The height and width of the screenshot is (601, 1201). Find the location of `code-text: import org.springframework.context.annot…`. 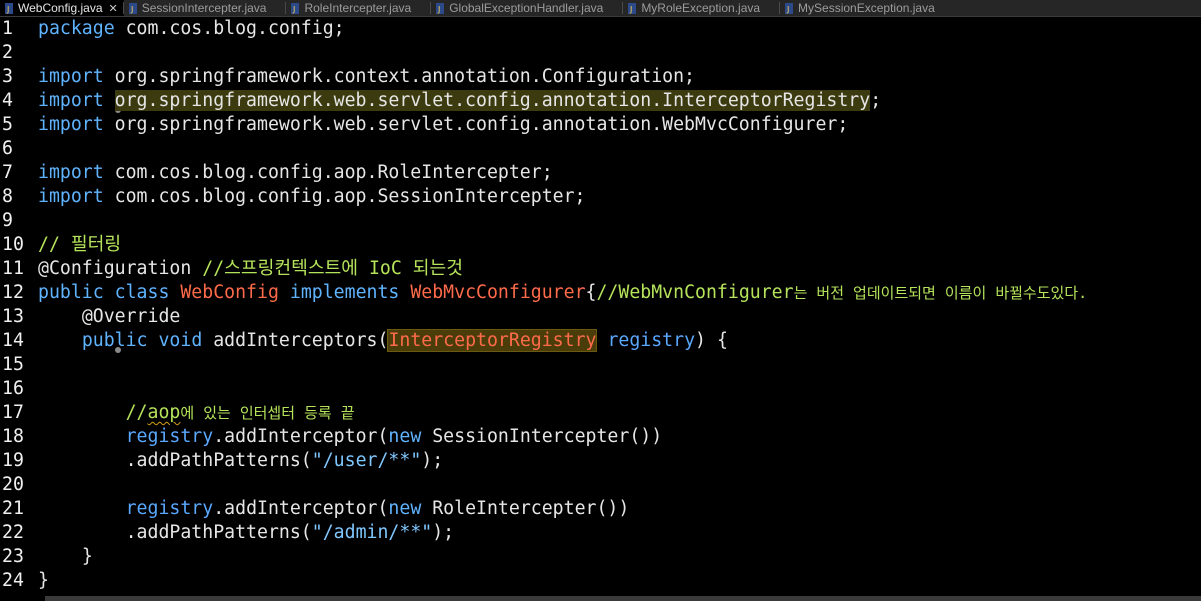

code-text: import org.springframework.context.annot… is located at coordinates (366, 77).